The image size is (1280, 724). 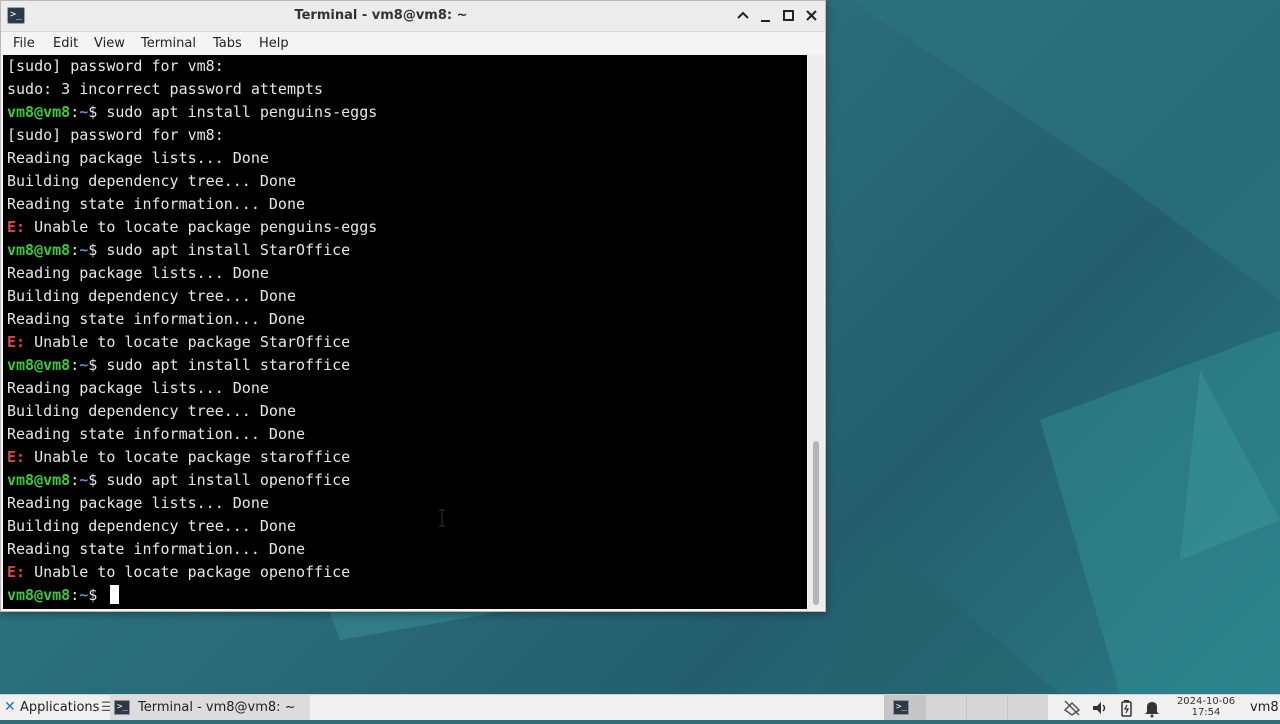 I want to click on chevron-up-icon, so click(x=743, y=15).